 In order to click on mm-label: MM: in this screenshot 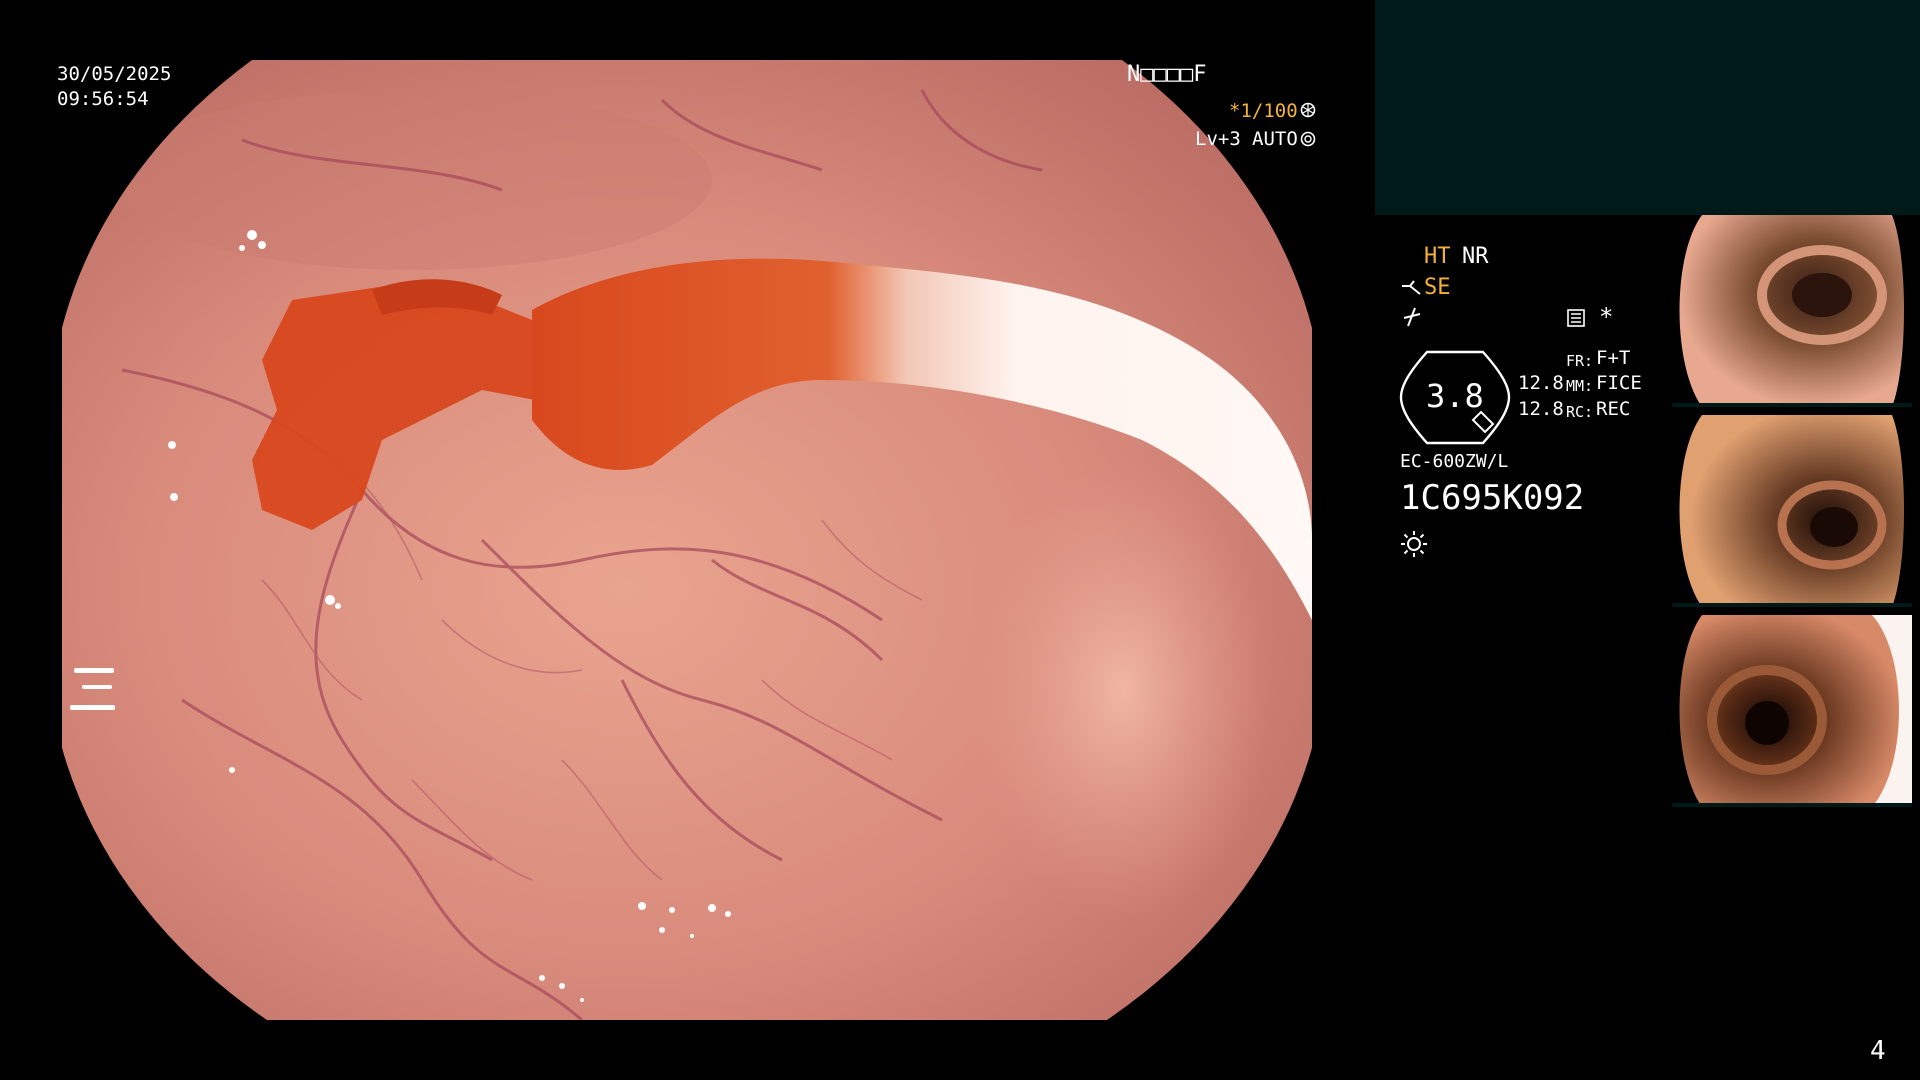, I will do `click(1580, 386)`.